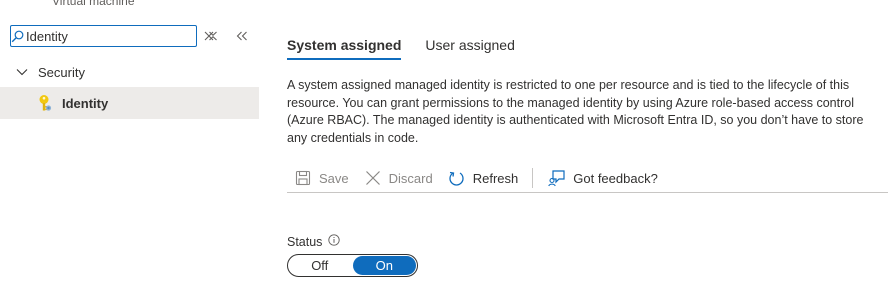 The image size is (894, 286). I want to click on status-off-option: Off, so click(320, 265).